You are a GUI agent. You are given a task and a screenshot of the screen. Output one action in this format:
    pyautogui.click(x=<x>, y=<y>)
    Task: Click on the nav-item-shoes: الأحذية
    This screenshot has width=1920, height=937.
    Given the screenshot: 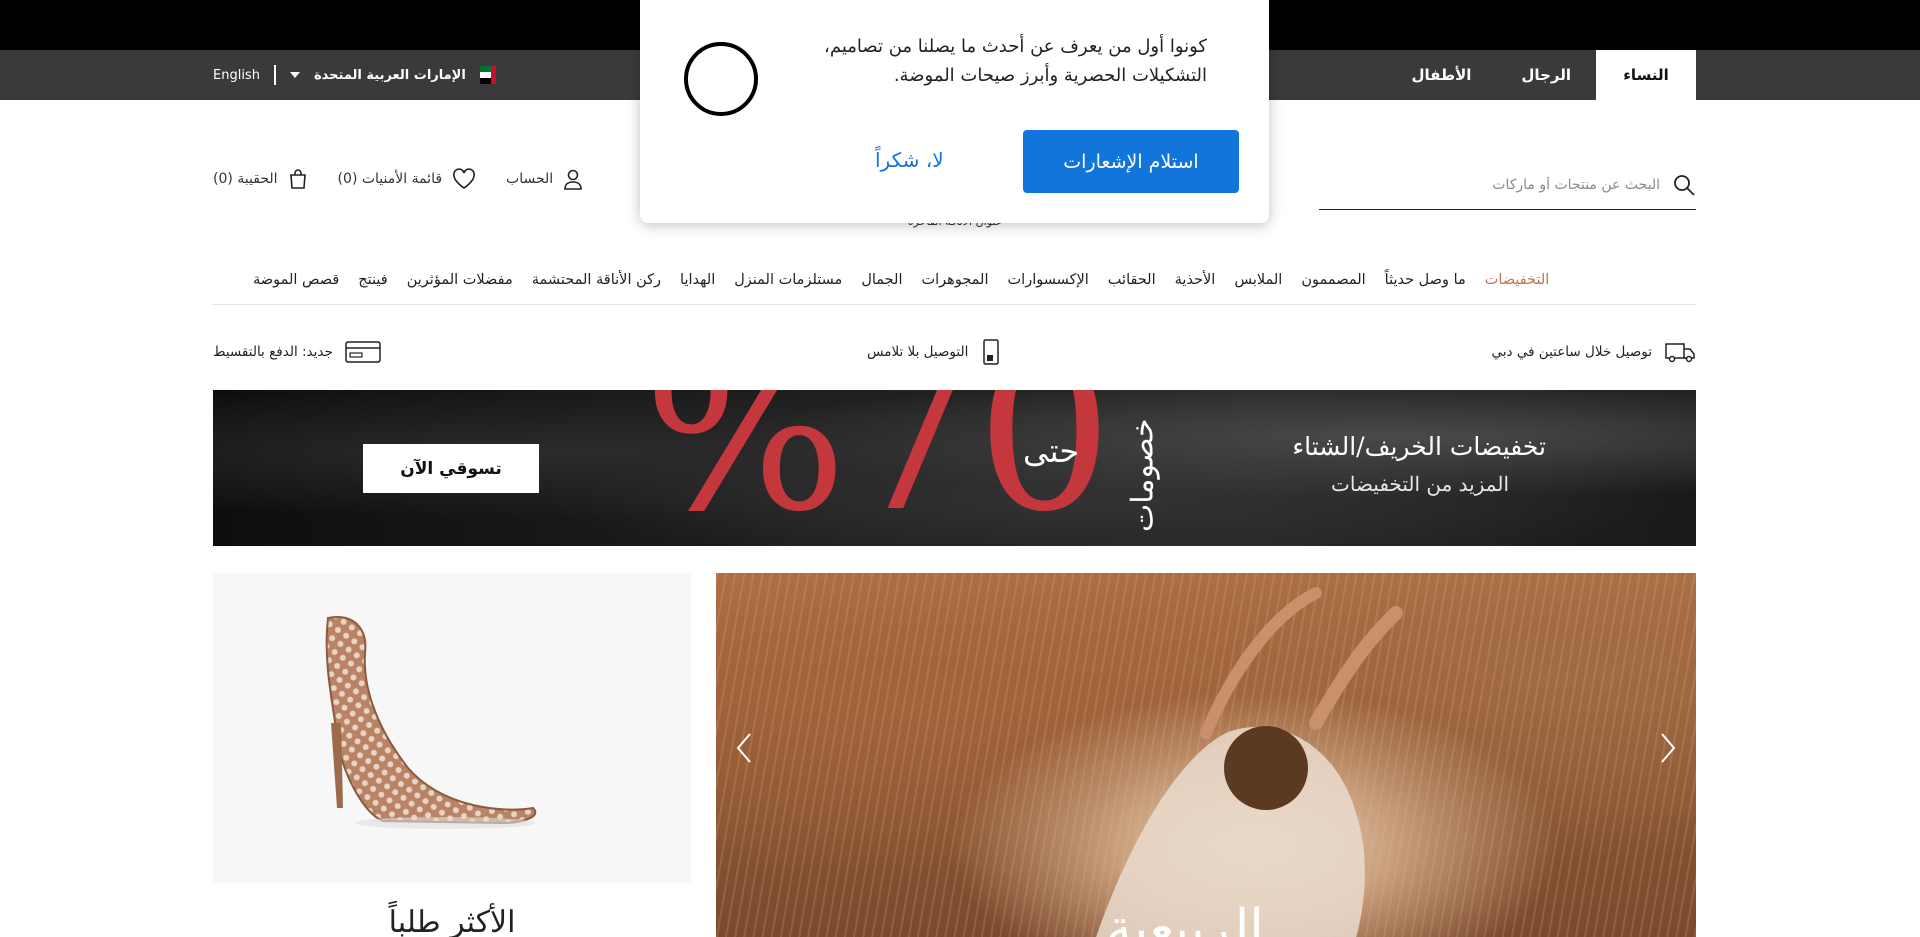 What is the action you would take?
    pyautogui.click(x=1195, y=280)
    